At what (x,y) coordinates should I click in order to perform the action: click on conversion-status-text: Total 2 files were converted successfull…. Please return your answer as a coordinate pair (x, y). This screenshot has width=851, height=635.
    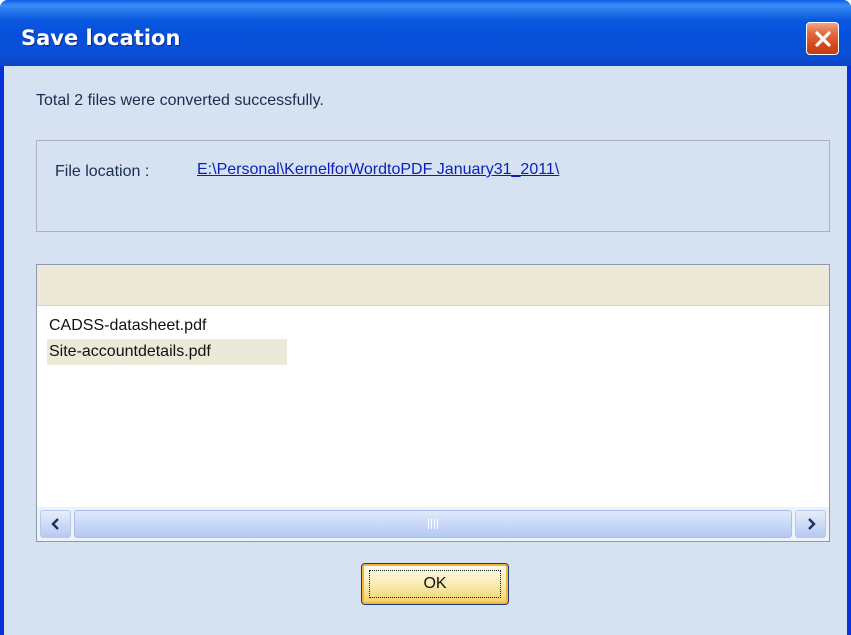
    Looking at the image, I should click on (180, 100).